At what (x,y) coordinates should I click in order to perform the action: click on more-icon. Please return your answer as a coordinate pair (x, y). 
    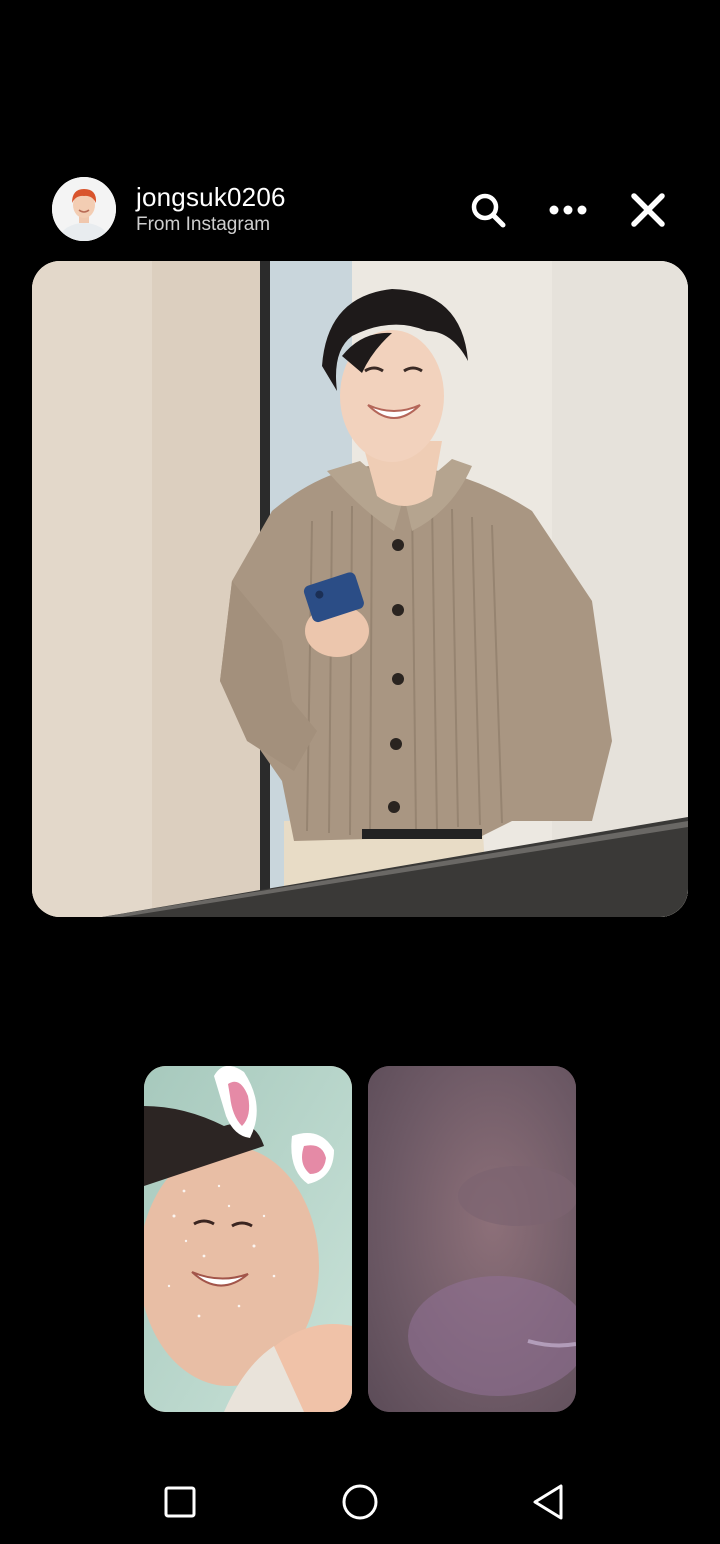
    Looking at the image, I should click on (568, 210).